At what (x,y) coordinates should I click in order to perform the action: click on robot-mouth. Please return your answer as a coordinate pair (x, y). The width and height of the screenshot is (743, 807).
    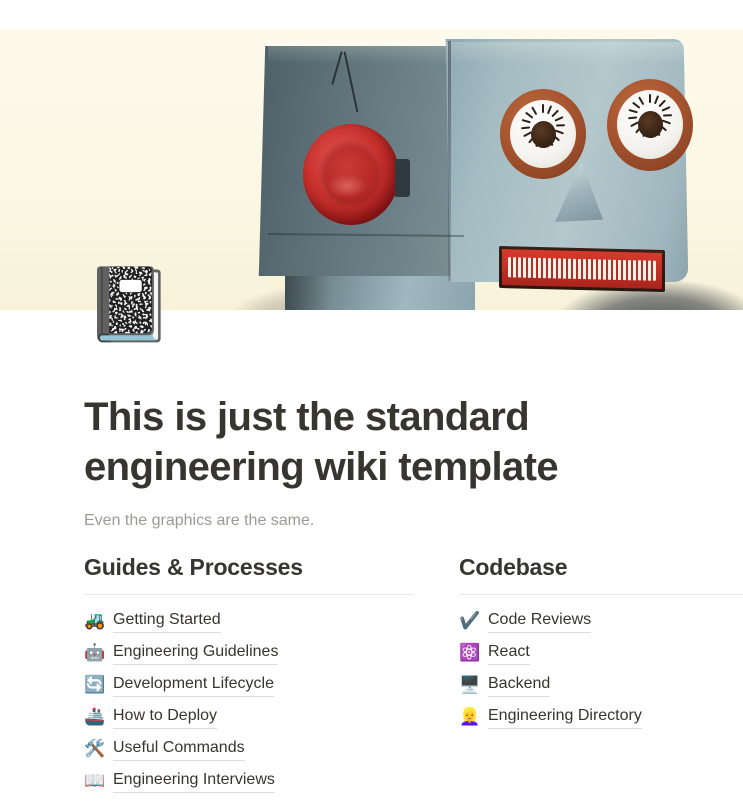
    Looking at the image, I should click on (582, 269).